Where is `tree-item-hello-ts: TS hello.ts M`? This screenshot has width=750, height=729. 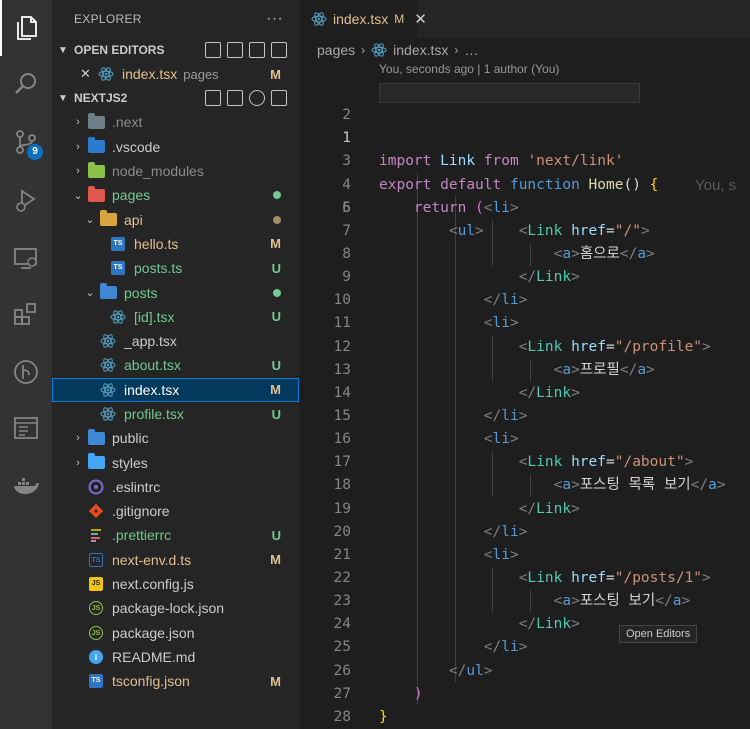 tree-item-hello-ts: TS hello.ts M is located at coordinates (175, 244).